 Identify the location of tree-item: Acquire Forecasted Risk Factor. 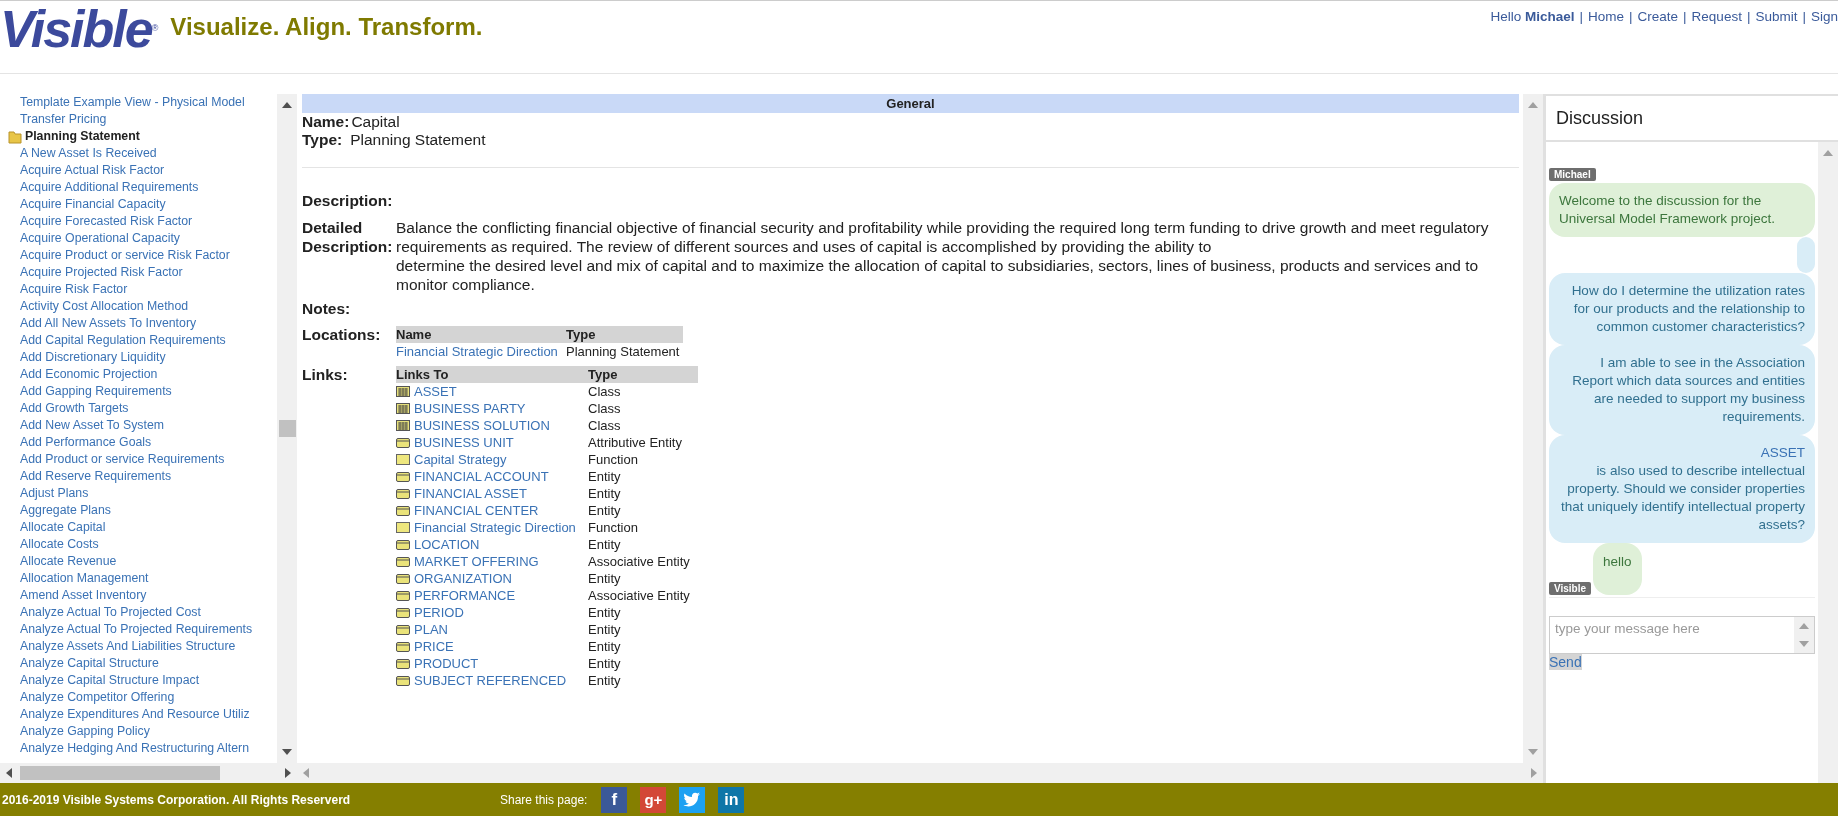
(148, 221).